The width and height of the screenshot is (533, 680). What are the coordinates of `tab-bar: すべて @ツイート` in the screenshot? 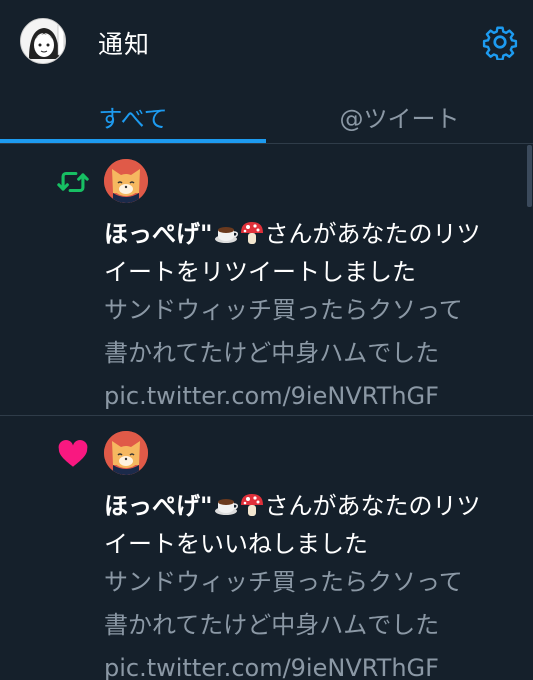 It's located at (266, 114).